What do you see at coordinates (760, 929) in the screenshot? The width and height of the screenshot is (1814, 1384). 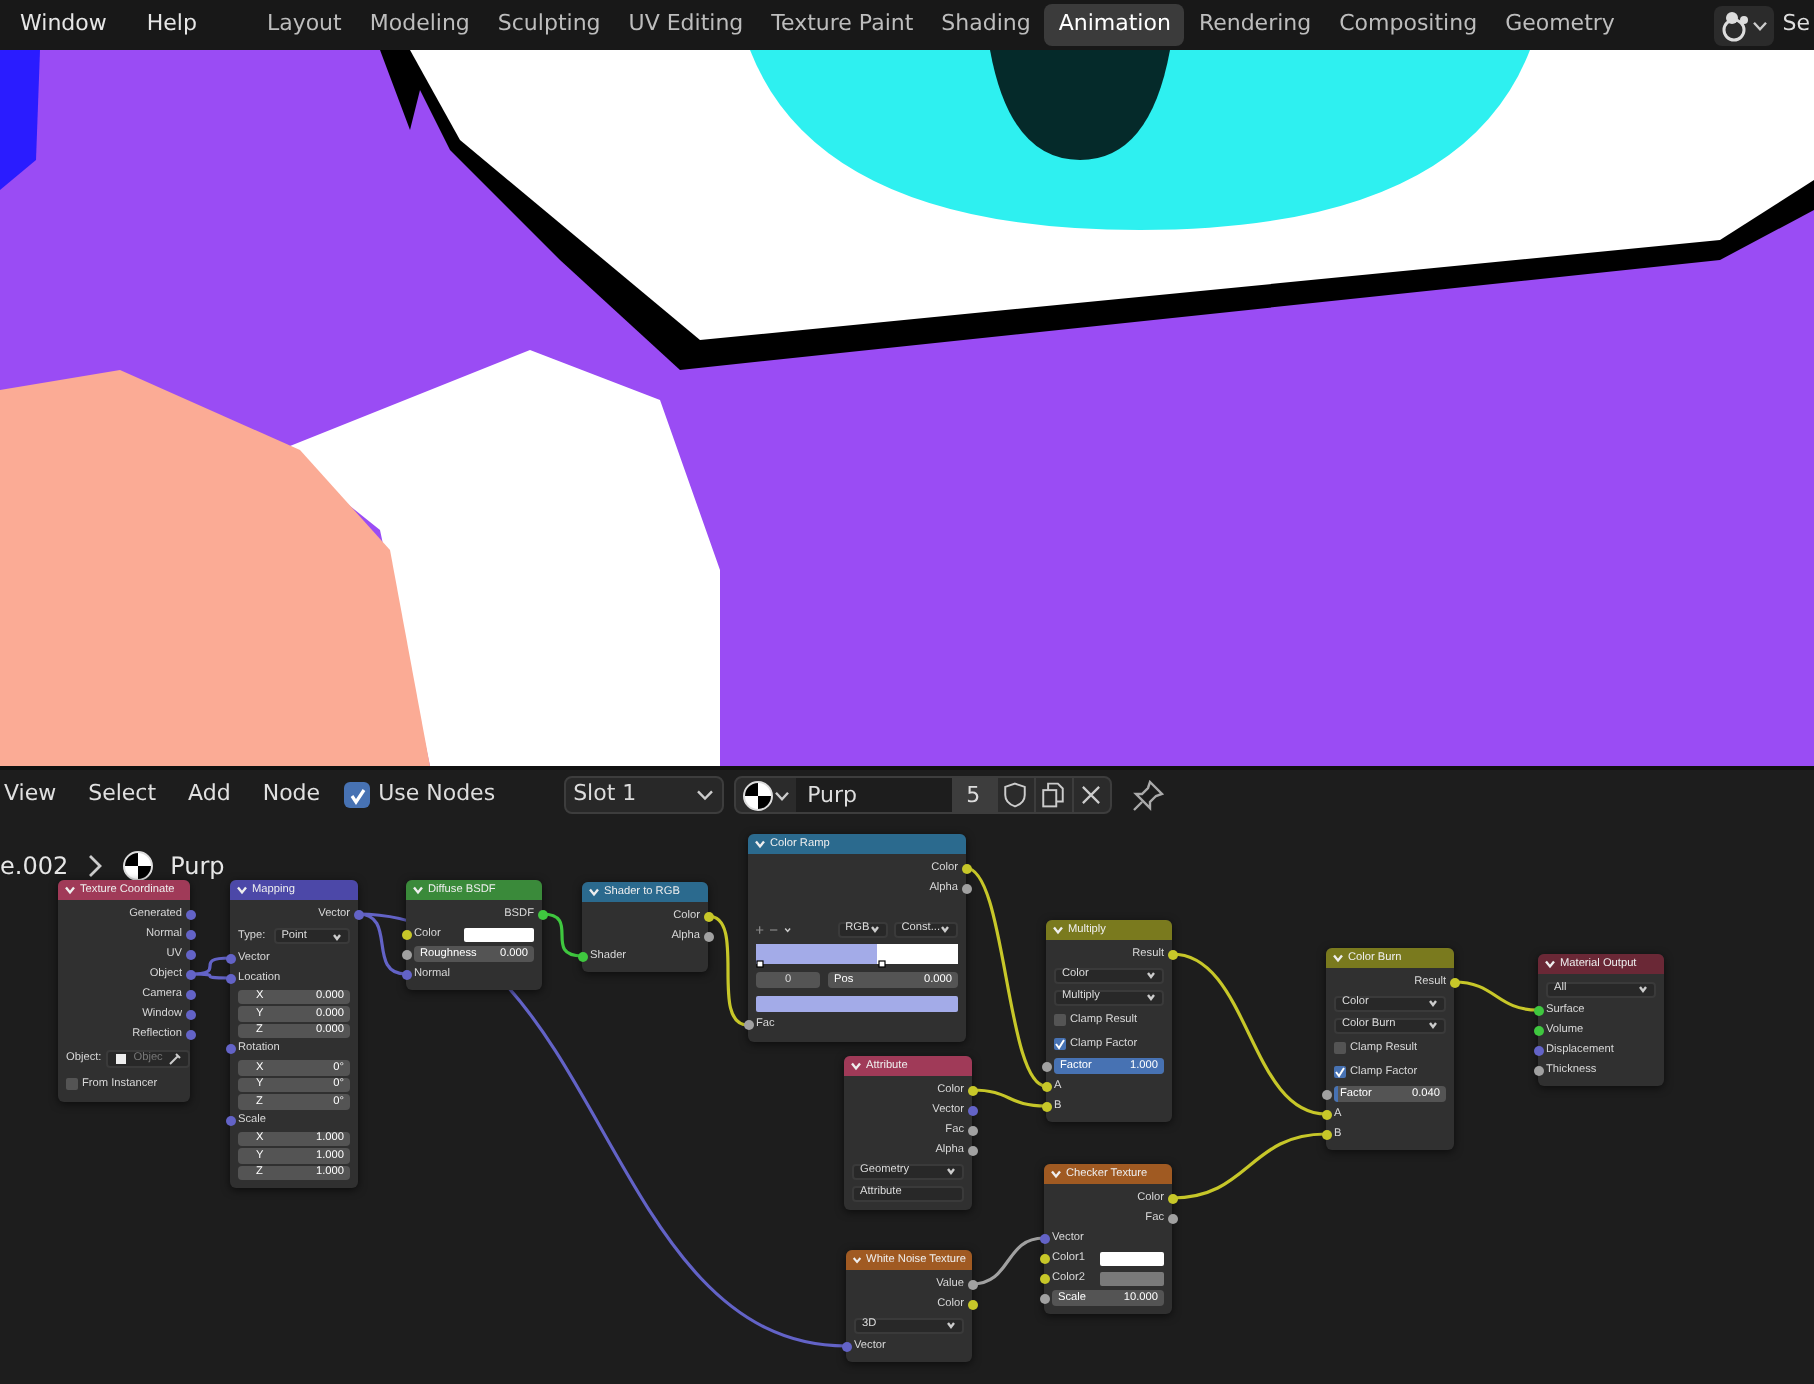 I see `add-icon` at bounding box center [760, 929].